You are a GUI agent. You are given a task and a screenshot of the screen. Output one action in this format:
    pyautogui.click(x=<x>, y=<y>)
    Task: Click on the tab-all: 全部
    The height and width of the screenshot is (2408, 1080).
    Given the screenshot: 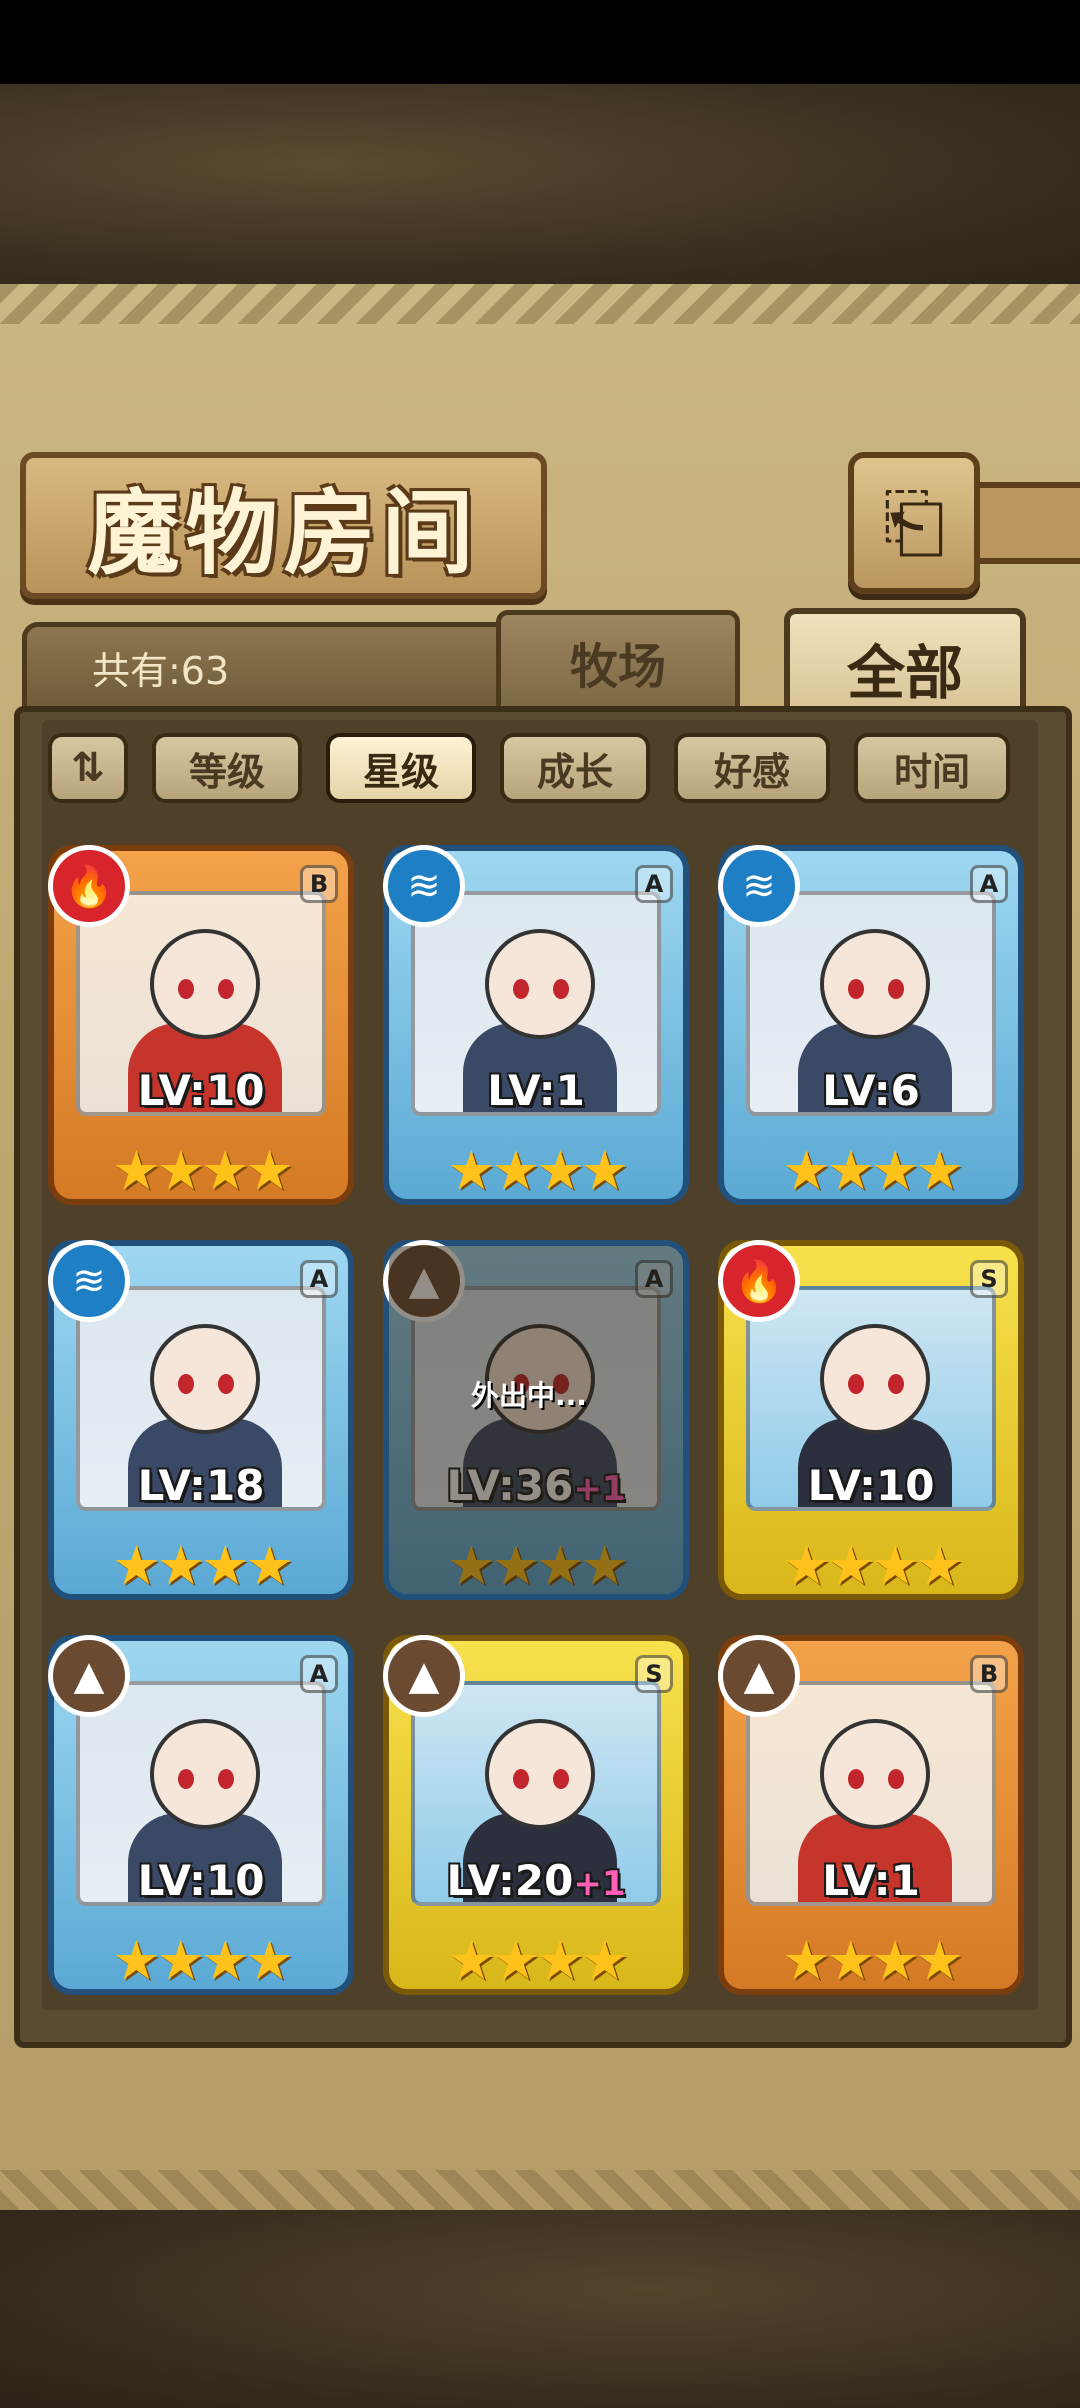 What is the action you would take?
    pyautogui.click(x=905, y=665)
    